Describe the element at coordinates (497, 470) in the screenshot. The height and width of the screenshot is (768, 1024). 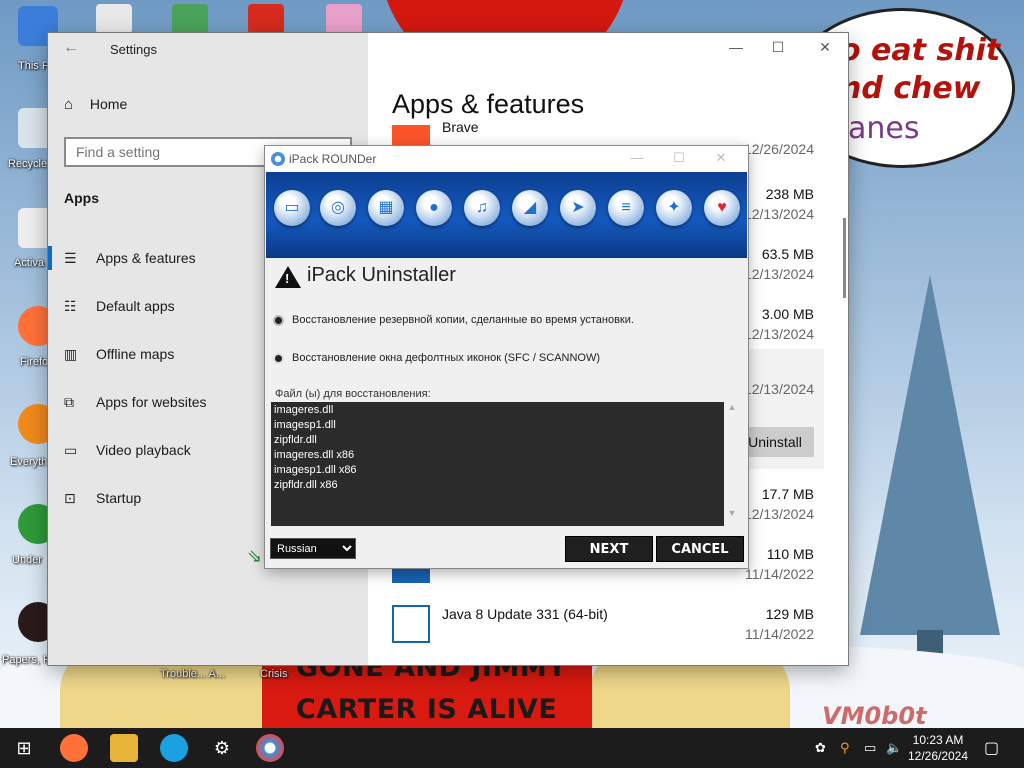
I see `file-item: imagesp1.dll x86` at that location.